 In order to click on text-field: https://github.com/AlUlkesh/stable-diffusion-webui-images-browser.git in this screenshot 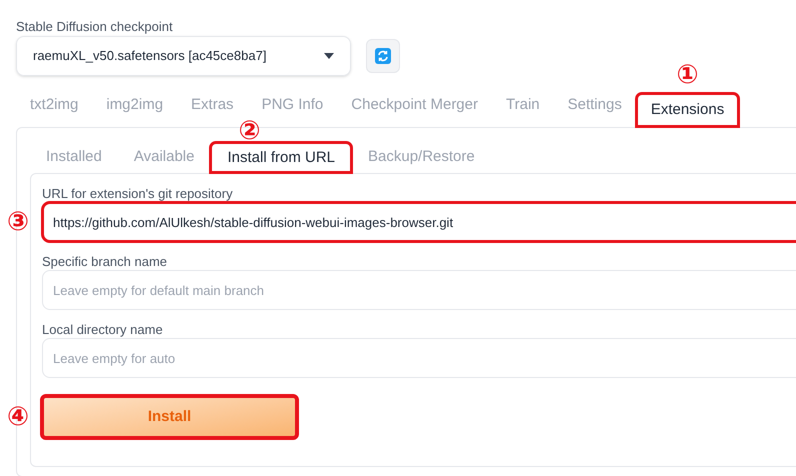, I will do `click(419, 222)`.